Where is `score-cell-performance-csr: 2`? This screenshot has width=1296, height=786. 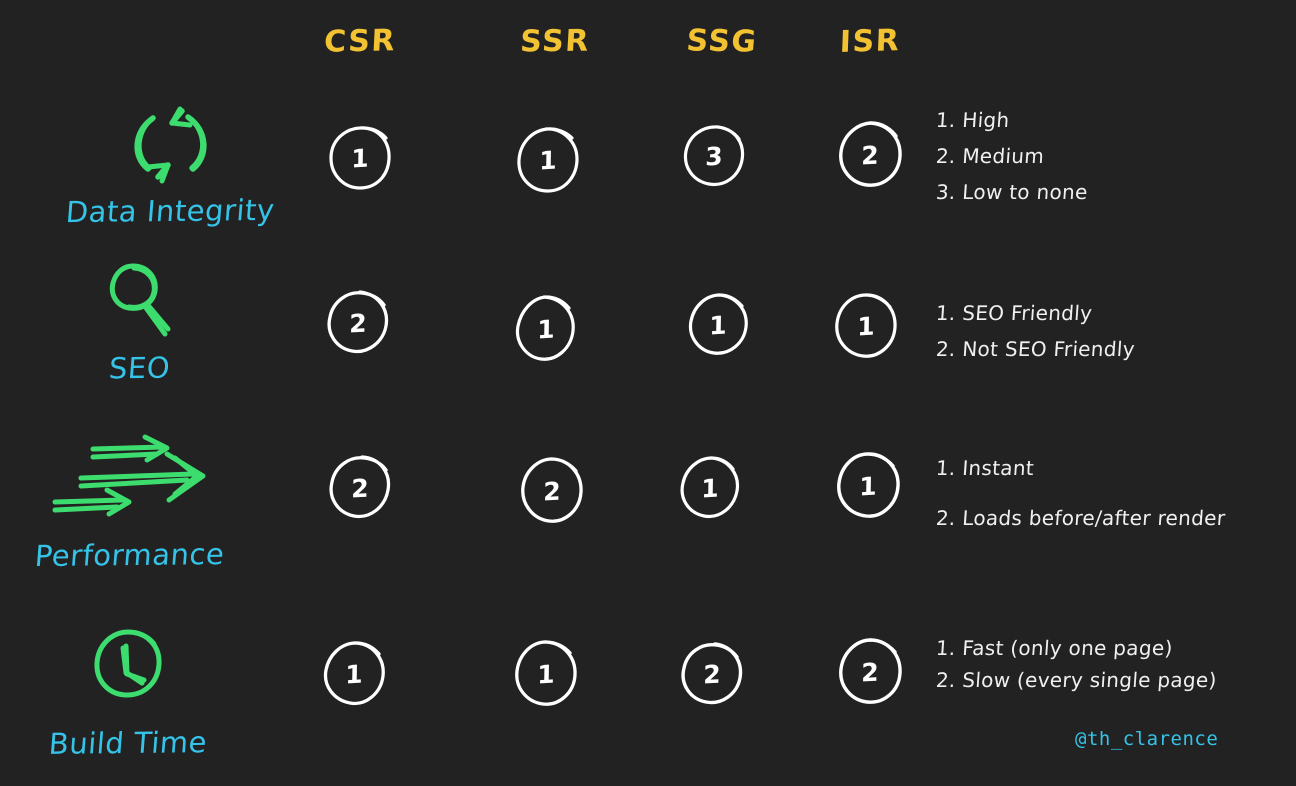 score-cell-performance-csr: 2 is located at coordinates (360, 488).